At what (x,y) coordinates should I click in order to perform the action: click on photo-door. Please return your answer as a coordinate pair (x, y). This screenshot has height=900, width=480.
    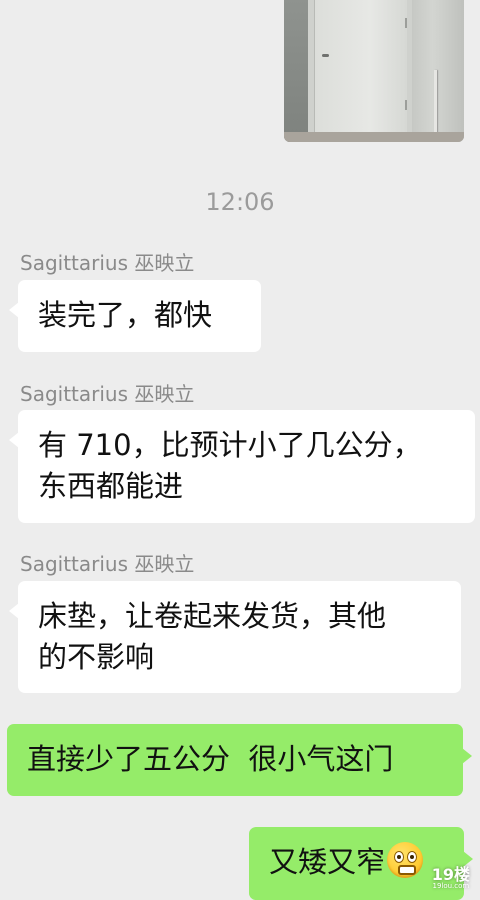
    Looking at the image, I should click on (360, 69).